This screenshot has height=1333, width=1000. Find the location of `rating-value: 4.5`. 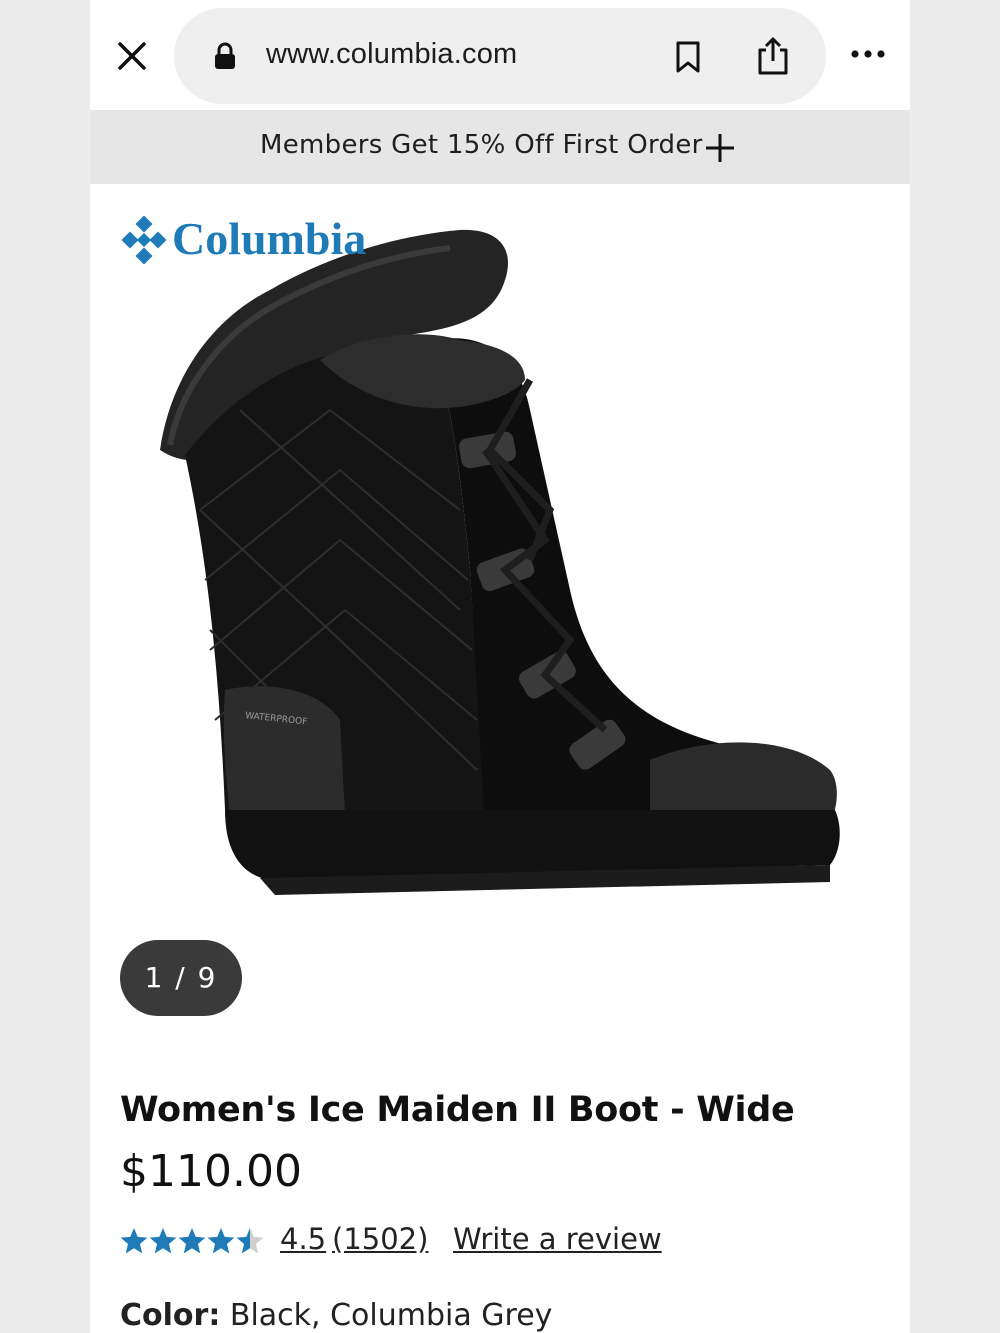

rating-value: 4.5 is located at coordinates (303, 1239).